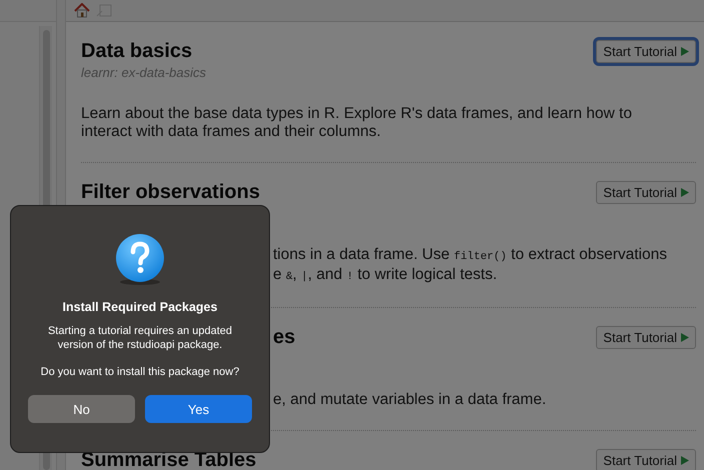  What do you see at coordinates (168, 459) in the screenshot?
I see `tutorial-title: Summarise Tables` at bounding box center [168, 459].